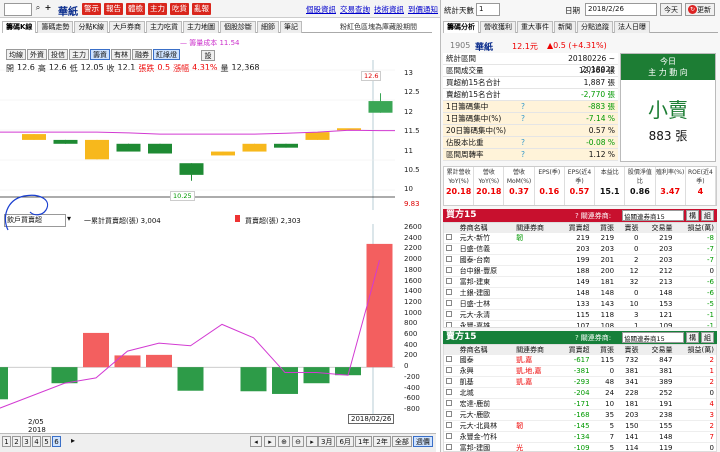  What do you see at coordinates (580, 382) in the screenshot?
I see `table-row: 凱基 凱,嘉 -293 48 341 389 2` at bounding box center [580, 382].